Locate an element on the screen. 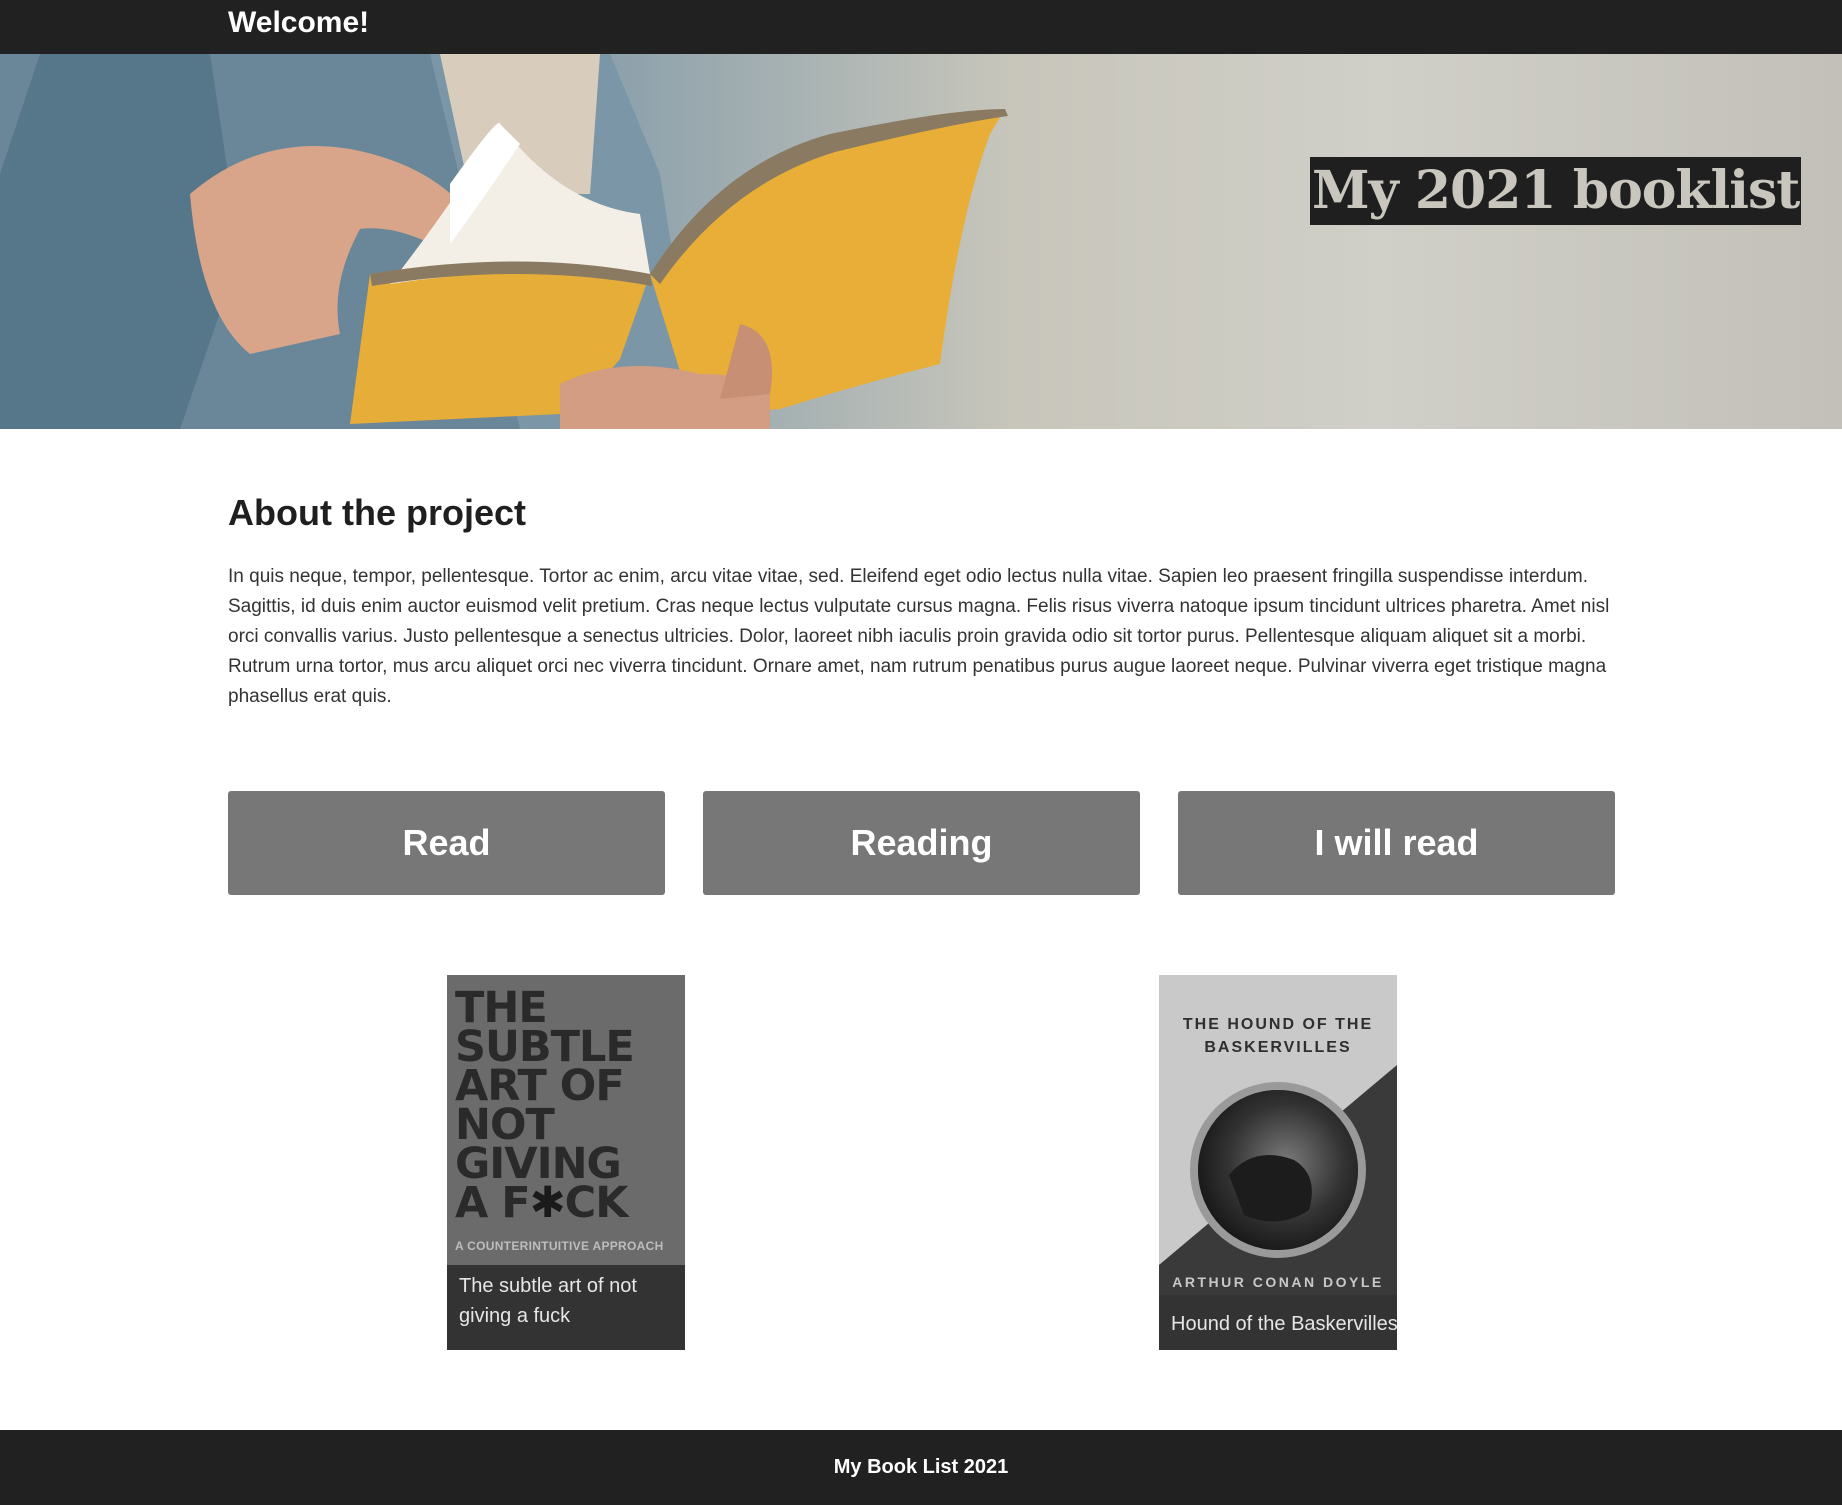 The height and width of the screenshot is (1505, 1842). book-title: The subtle art of not giving a fuck is located at coordinates (566, 1307).